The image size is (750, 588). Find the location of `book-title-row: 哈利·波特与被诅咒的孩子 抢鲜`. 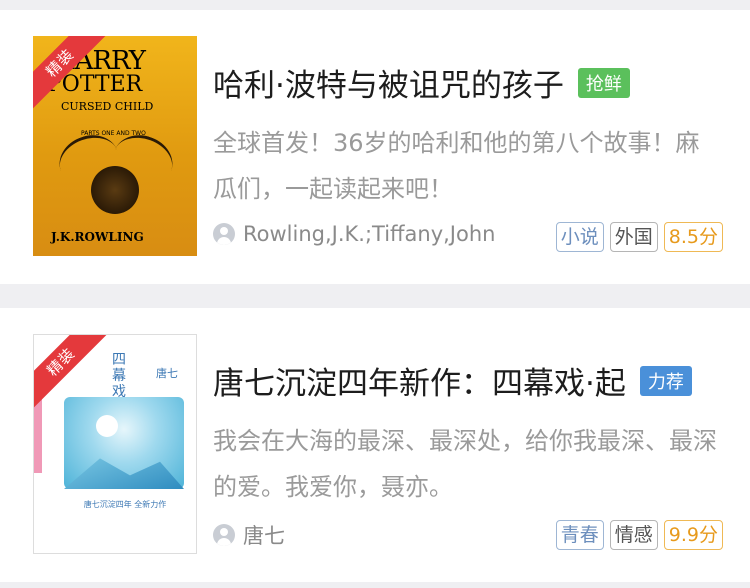

book-title-row: 哈利·波特与被诅咒的孩子 抢鲜 is located at coordinates (421, 82).